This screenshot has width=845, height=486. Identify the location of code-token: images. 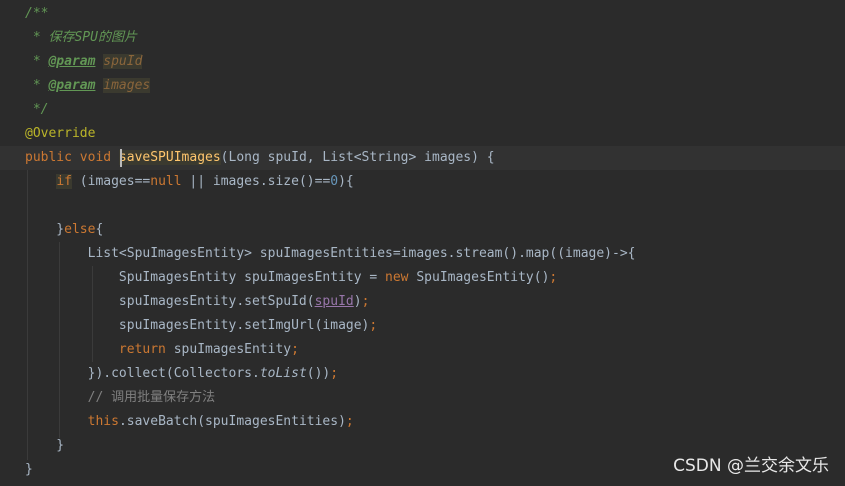
(127, 85).